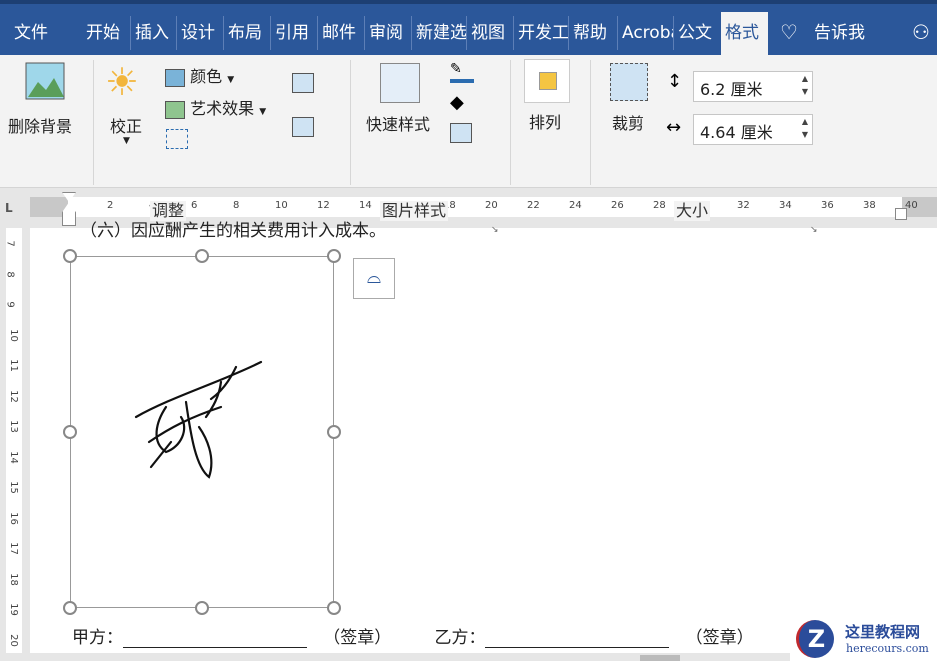 This screenshot has width=937, height=661. Describe the element at coordinates (334, 608) in the screenshot. I see `resize-handle-bottom-right` at that location.